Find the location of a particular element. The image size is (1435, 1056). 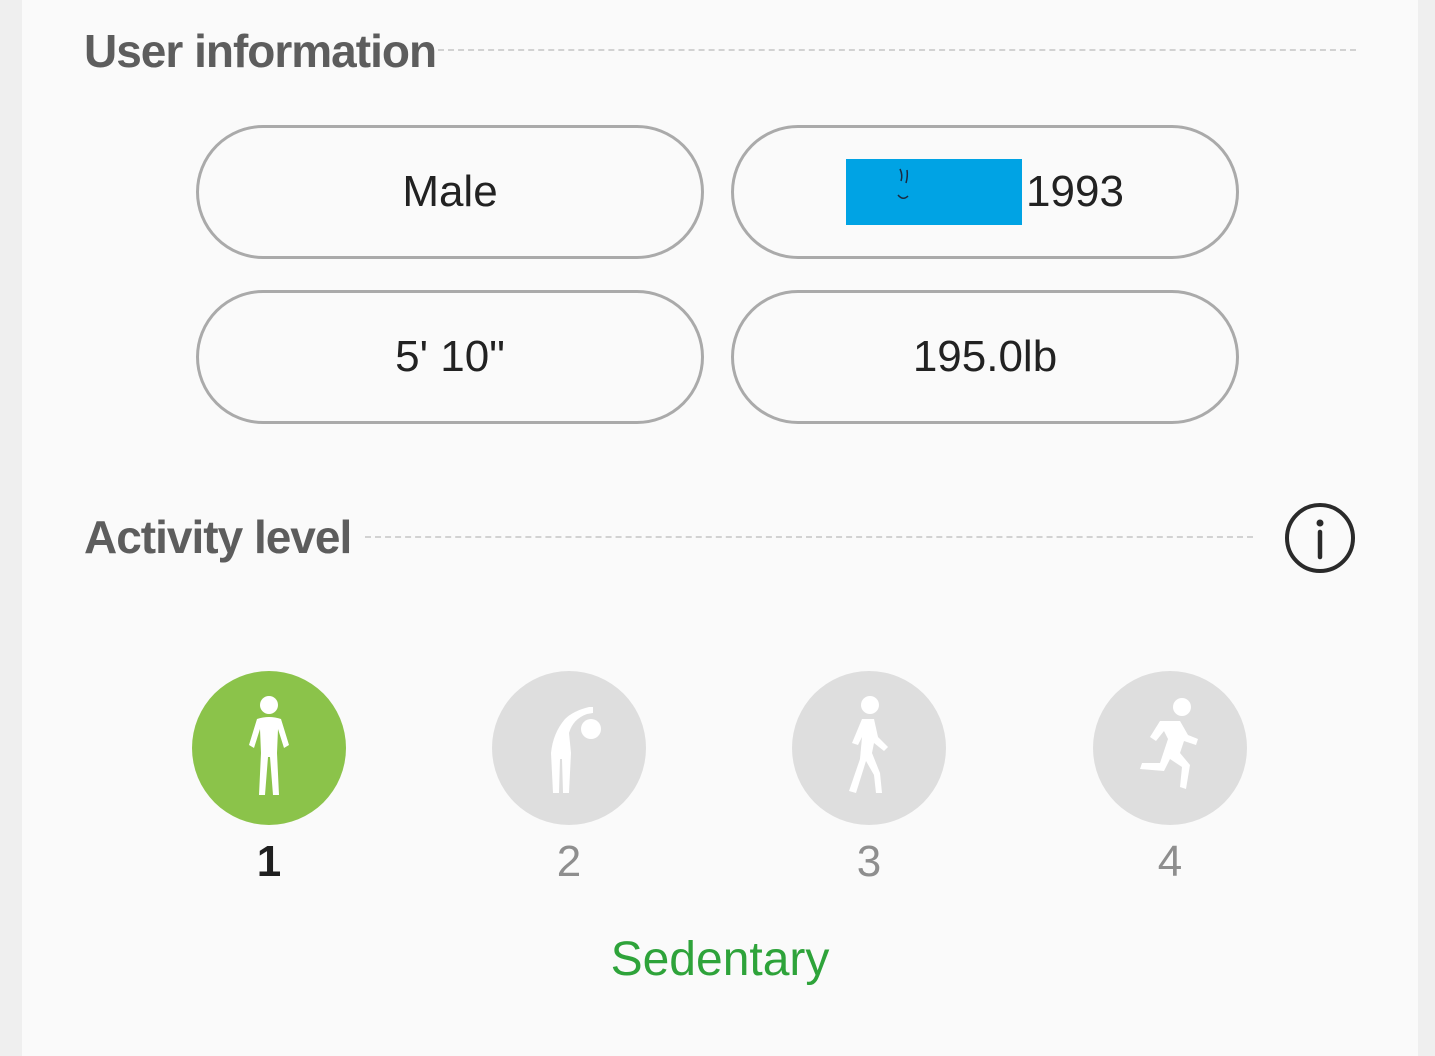

level-1-circle is located at coordinates (269, 748).